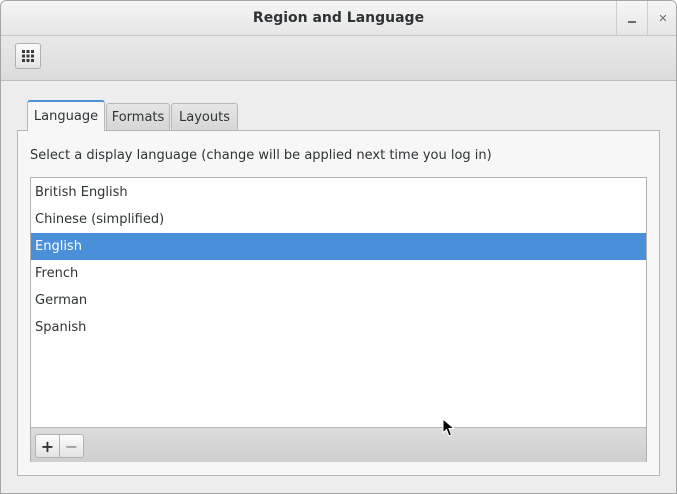 This screenshot has height=494, width=677. What do you see at coordinates (338, 300) in the screenshot?
I see `list-item-german: German` at bounding box center [338, 300].